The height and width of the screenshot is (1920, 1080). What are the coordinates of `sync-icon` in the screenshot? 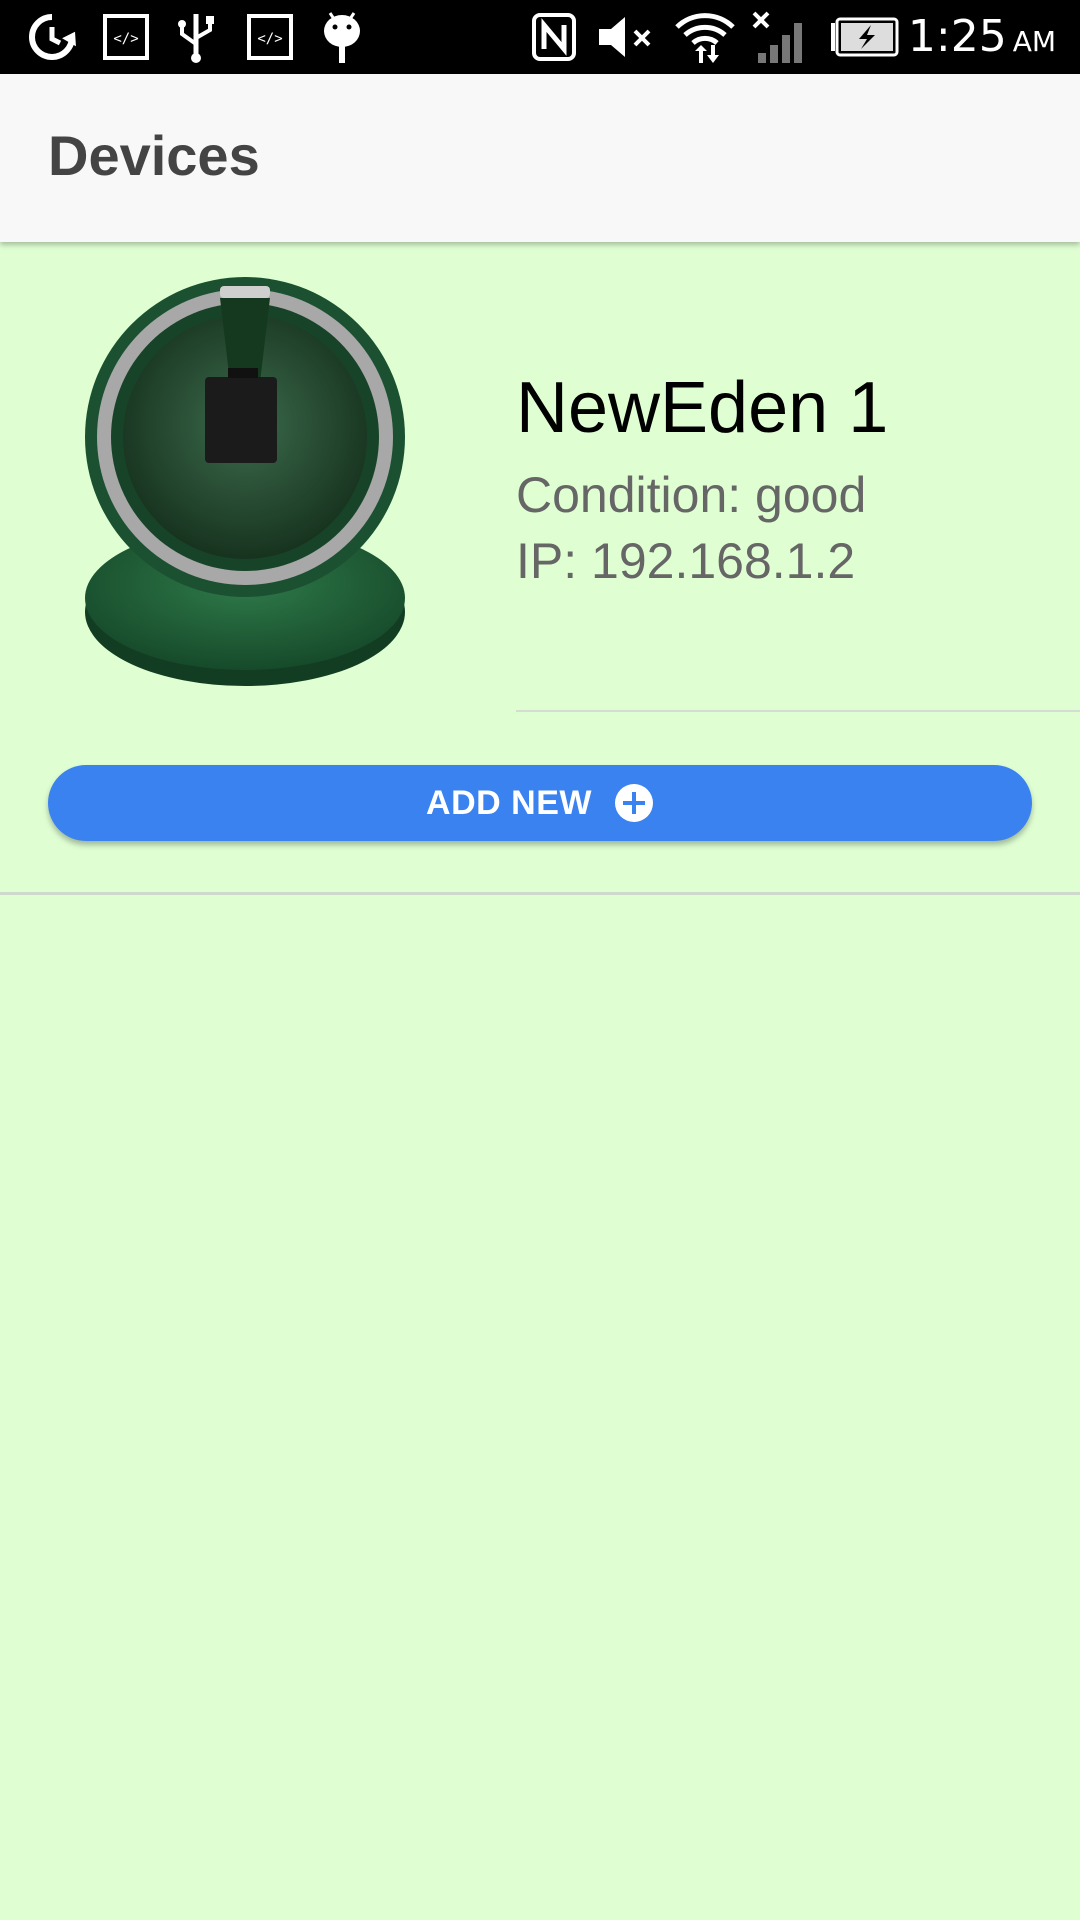 It's located at (52, 37).